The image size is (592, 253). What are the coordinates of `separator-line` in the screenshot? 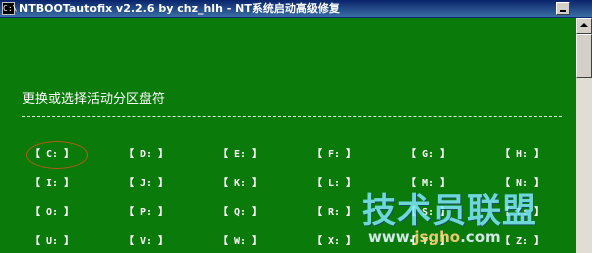 It's located at (292, 116).